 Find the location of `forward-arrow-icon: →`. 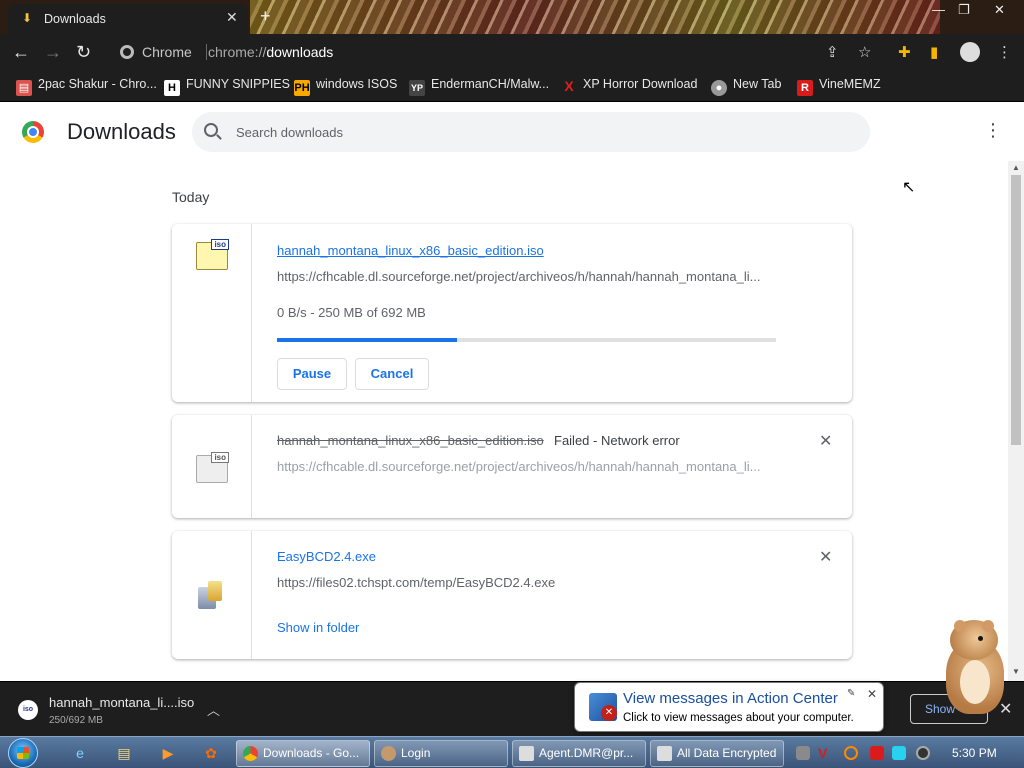

forward-arrow-icon: → is located at coordinates (53, 52).